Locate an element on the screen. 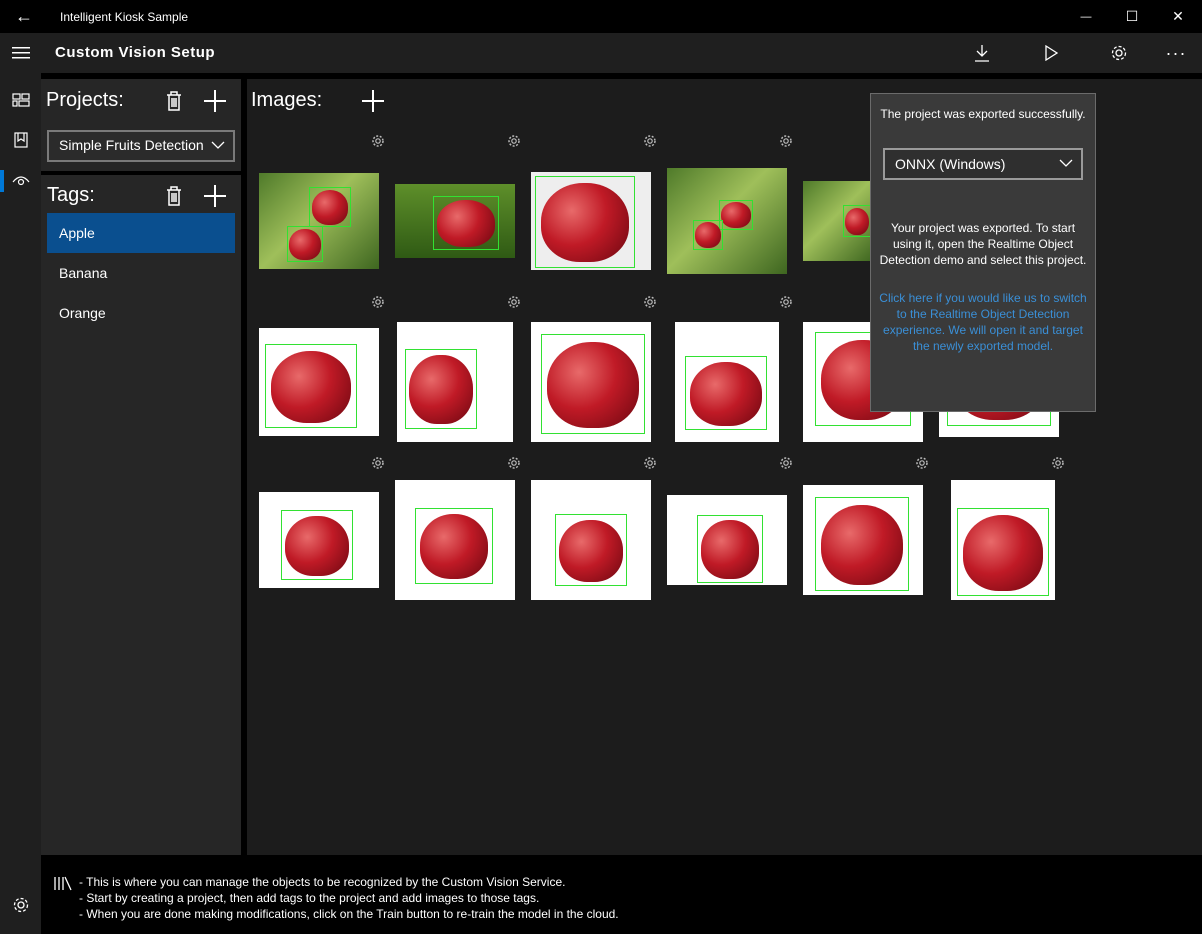 This screenshot has height=934, width=1202. tag-item-orange: Orange is located at coordinates (141, 313).